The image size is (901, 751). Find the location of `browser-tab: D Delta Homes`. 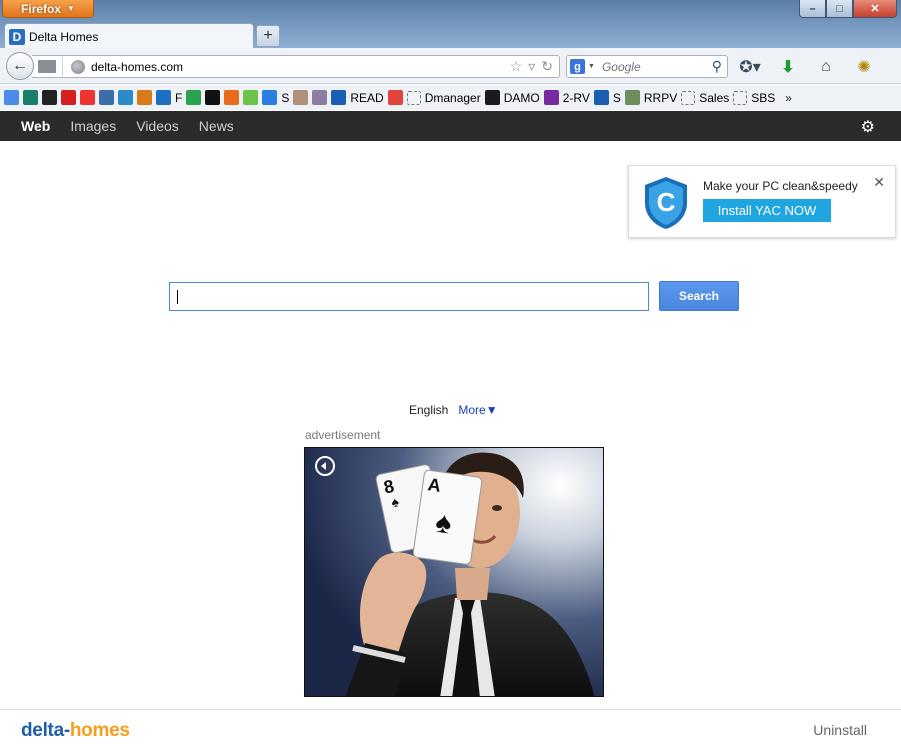

browser-tab: D Delta Homes is located at coordinates (129, 36).